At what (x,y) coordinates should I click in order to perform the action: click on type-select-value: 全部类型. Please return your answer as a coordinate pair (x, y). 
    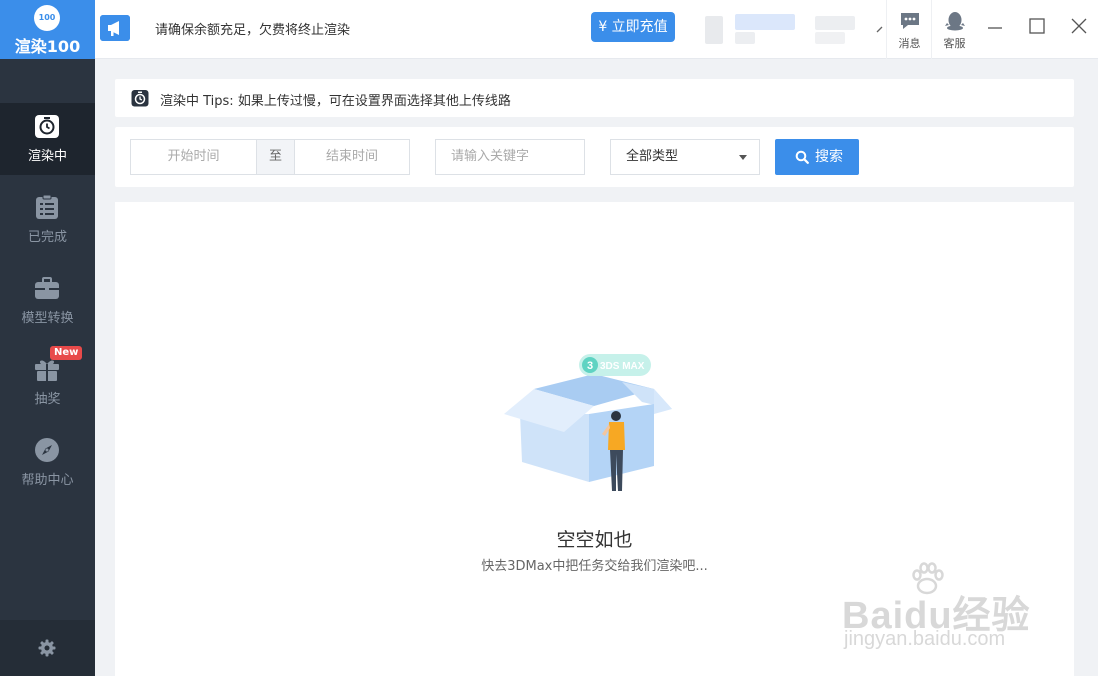
    Looking at the image, I should click on (652, 156).